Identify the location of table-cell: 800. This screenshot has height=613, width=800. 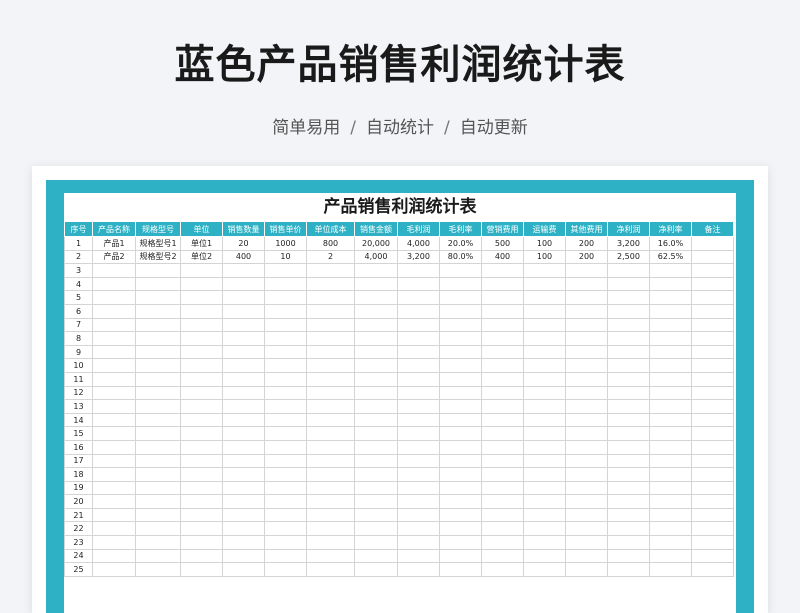
(330, 243).